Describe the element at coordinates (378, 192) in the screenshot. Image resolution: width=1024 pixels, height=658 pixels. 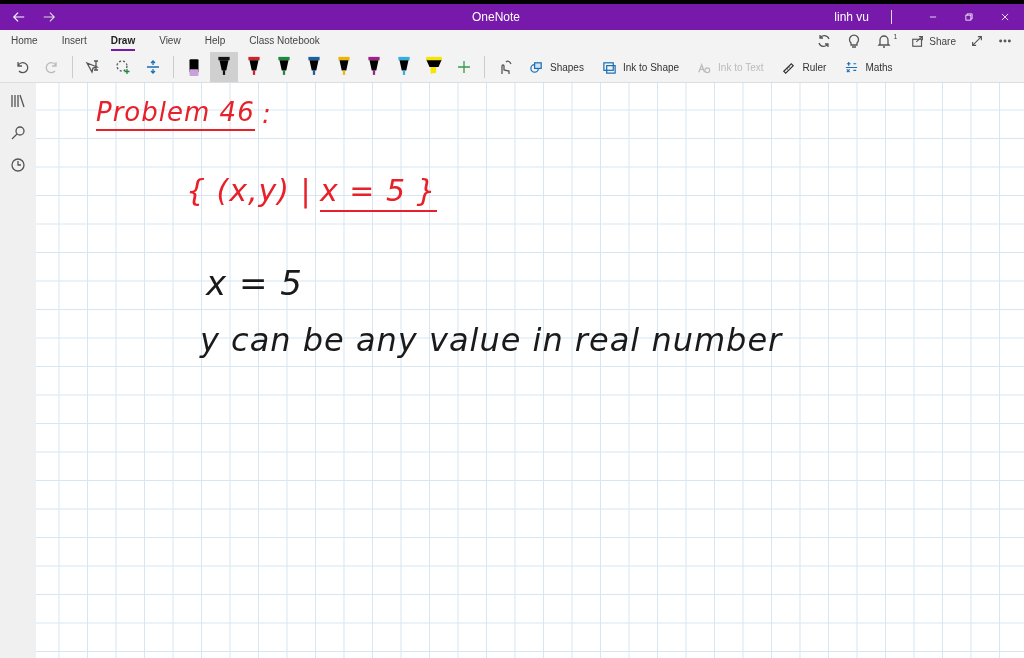
I see `handwritten-ink: x = 5 }` at that location.